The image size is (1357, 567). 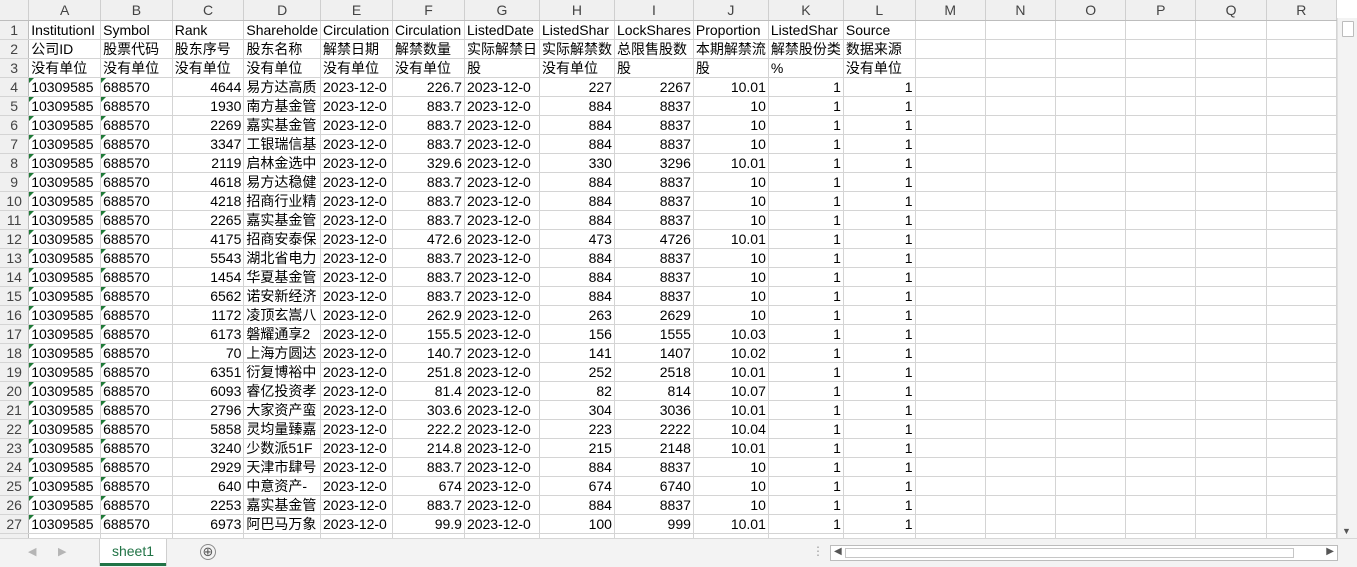 I want to click on cell: 凌顶玄嵩八, so click(x=282, y=315).